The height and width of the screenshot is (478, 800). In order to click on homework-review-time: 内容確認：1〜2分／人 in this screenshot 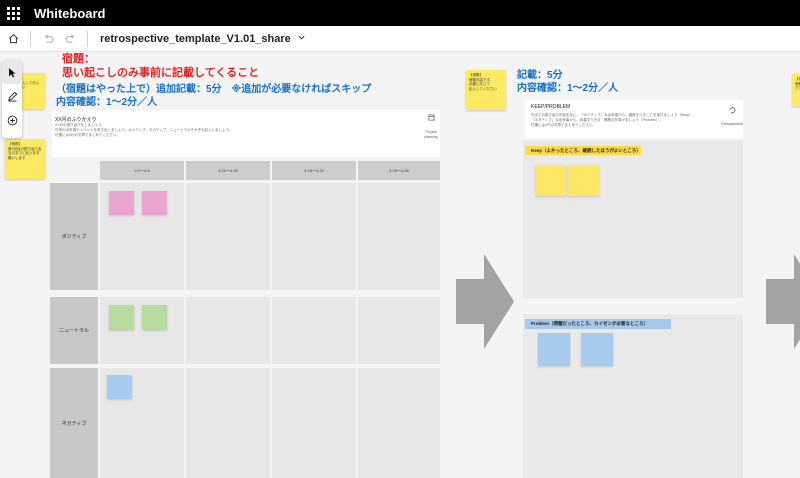, I will do `click(107, 102)`.